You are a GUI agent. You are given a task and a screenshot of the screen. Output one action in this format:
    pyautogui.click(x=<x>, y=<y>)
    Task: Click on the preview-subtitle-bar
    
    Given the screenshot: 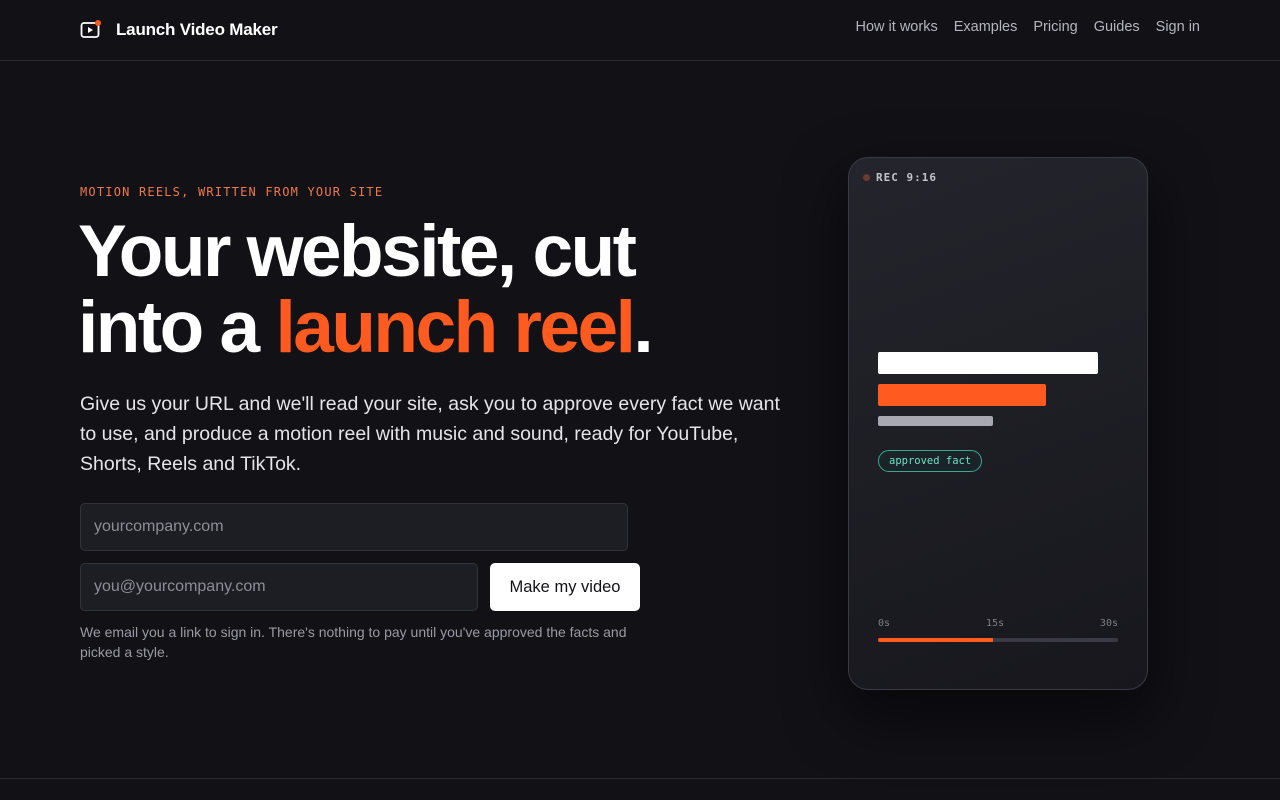 What is the action you would take?
    pyautogui.click(x=935, y=421)
    